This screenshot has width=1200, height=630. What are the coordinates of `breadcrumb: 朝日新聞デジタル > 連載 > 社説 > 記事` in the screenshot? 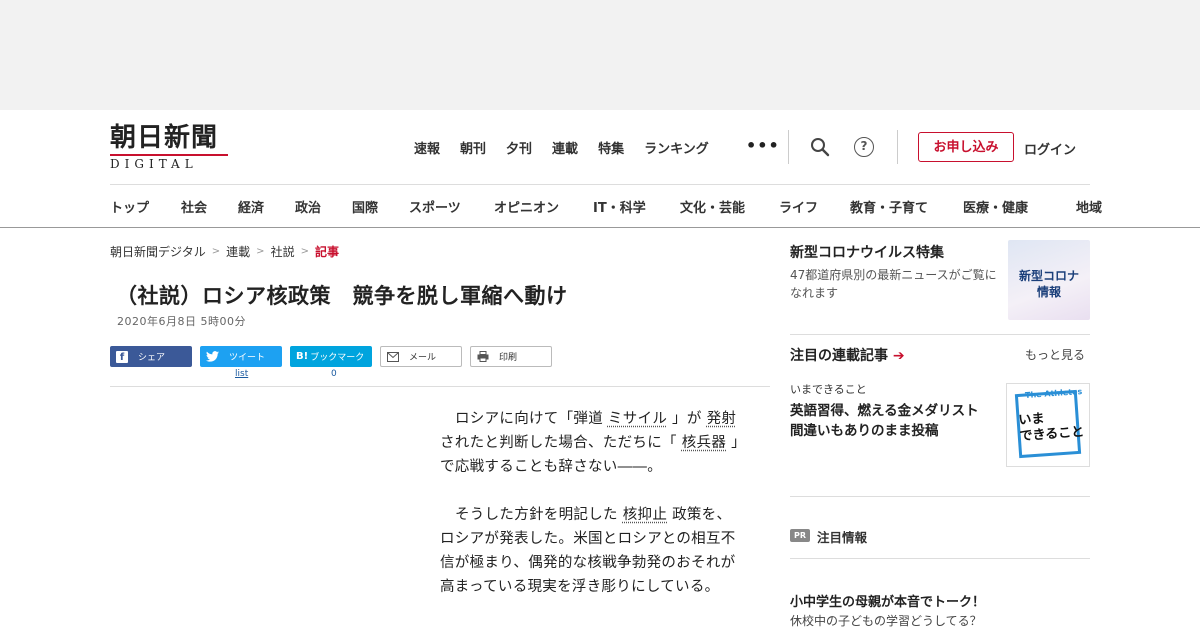 It's located at (224, 251).